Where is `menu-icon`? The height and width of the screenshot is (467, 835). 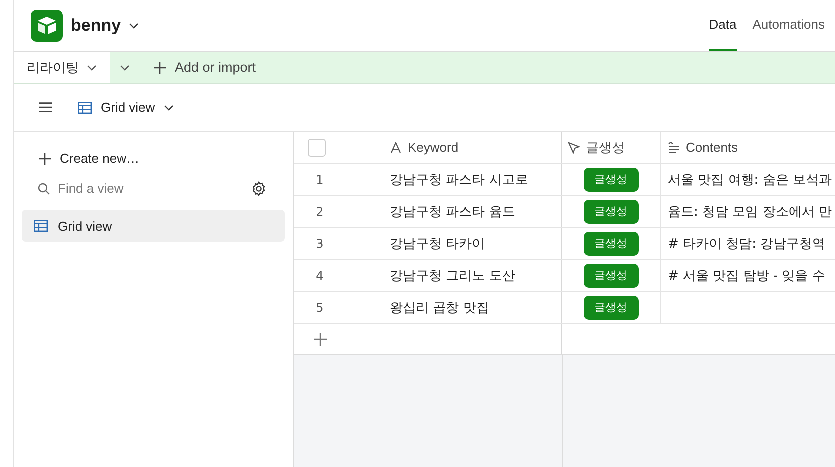 menu-icon is located at coordinates (45, 107).